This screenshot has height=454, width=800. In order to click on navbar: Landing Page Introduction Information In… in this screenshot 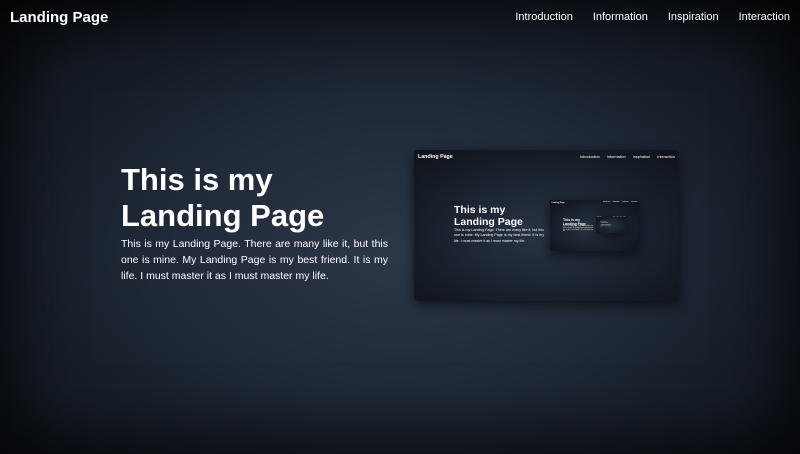, I will do `click(400, 17)`.